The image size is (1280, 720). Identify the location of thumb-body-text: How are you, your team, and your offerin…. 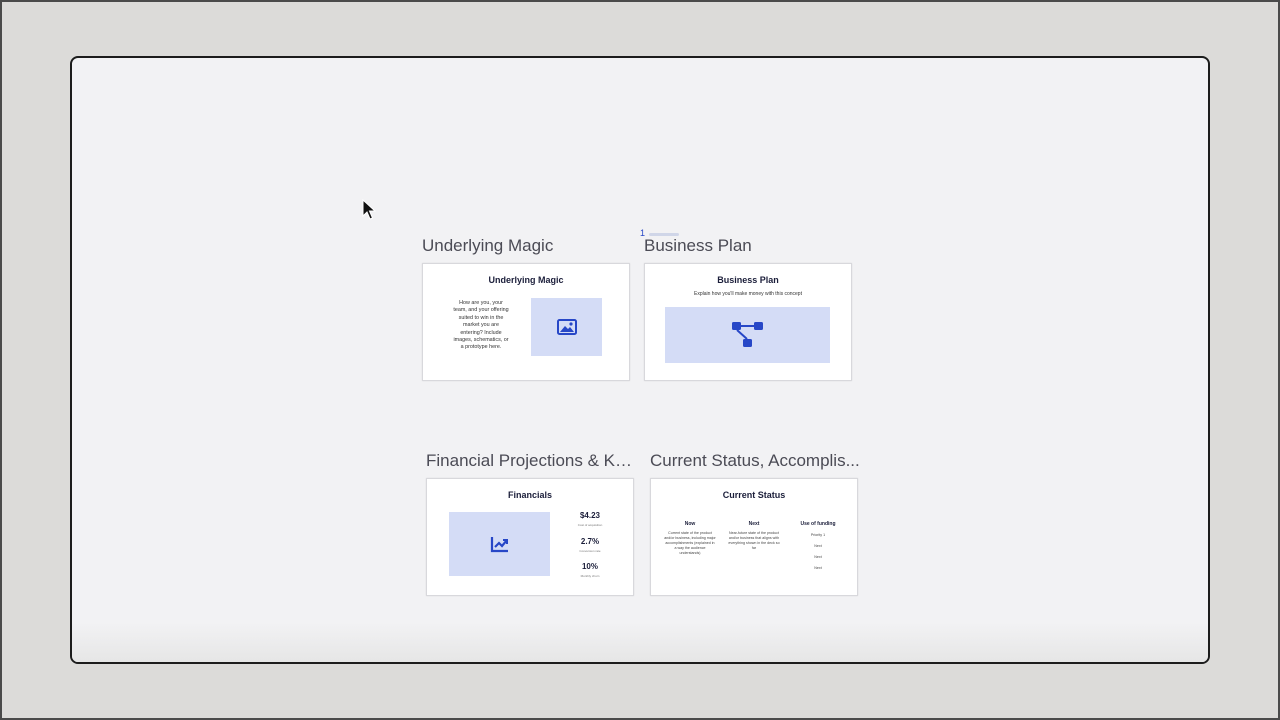
(481, 325).